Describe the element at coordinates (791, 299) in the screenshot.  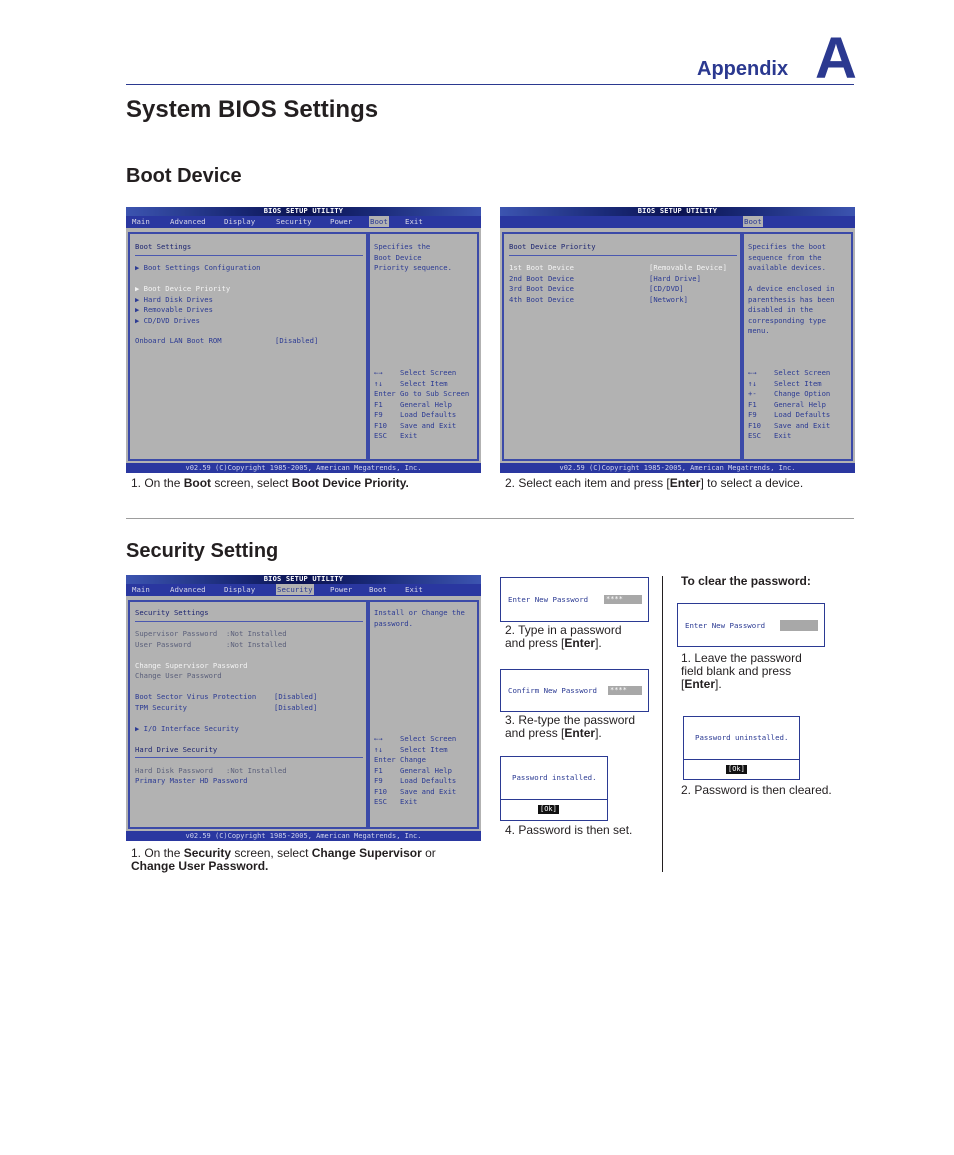
I see `help-line: parenthesis has been` at that location.